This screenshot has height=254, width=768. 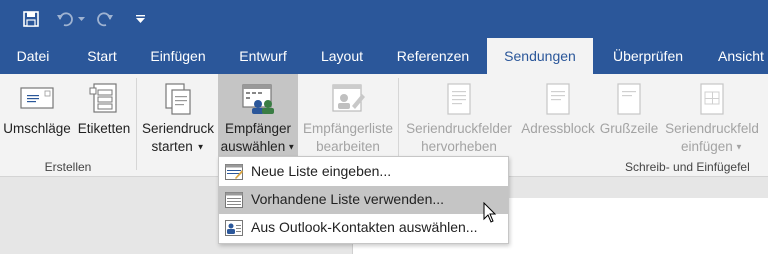 What do you see at coordinates (558, 128) in the screenshot?
I see `adressblock-label: Adressblock` at bounding box center [558, 128].